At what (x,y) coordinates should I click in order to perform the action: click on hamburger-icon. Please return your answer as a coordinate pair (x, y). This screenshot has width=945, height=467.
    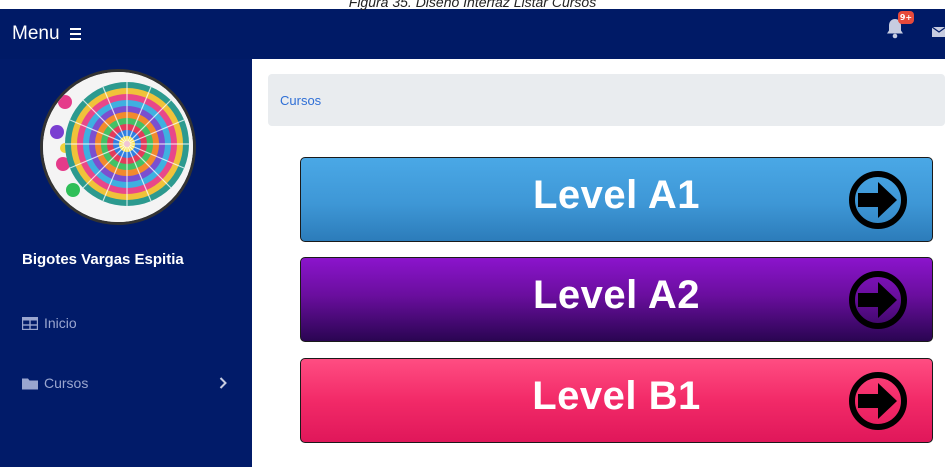
    Looking at the image, I should click on (75, 34).